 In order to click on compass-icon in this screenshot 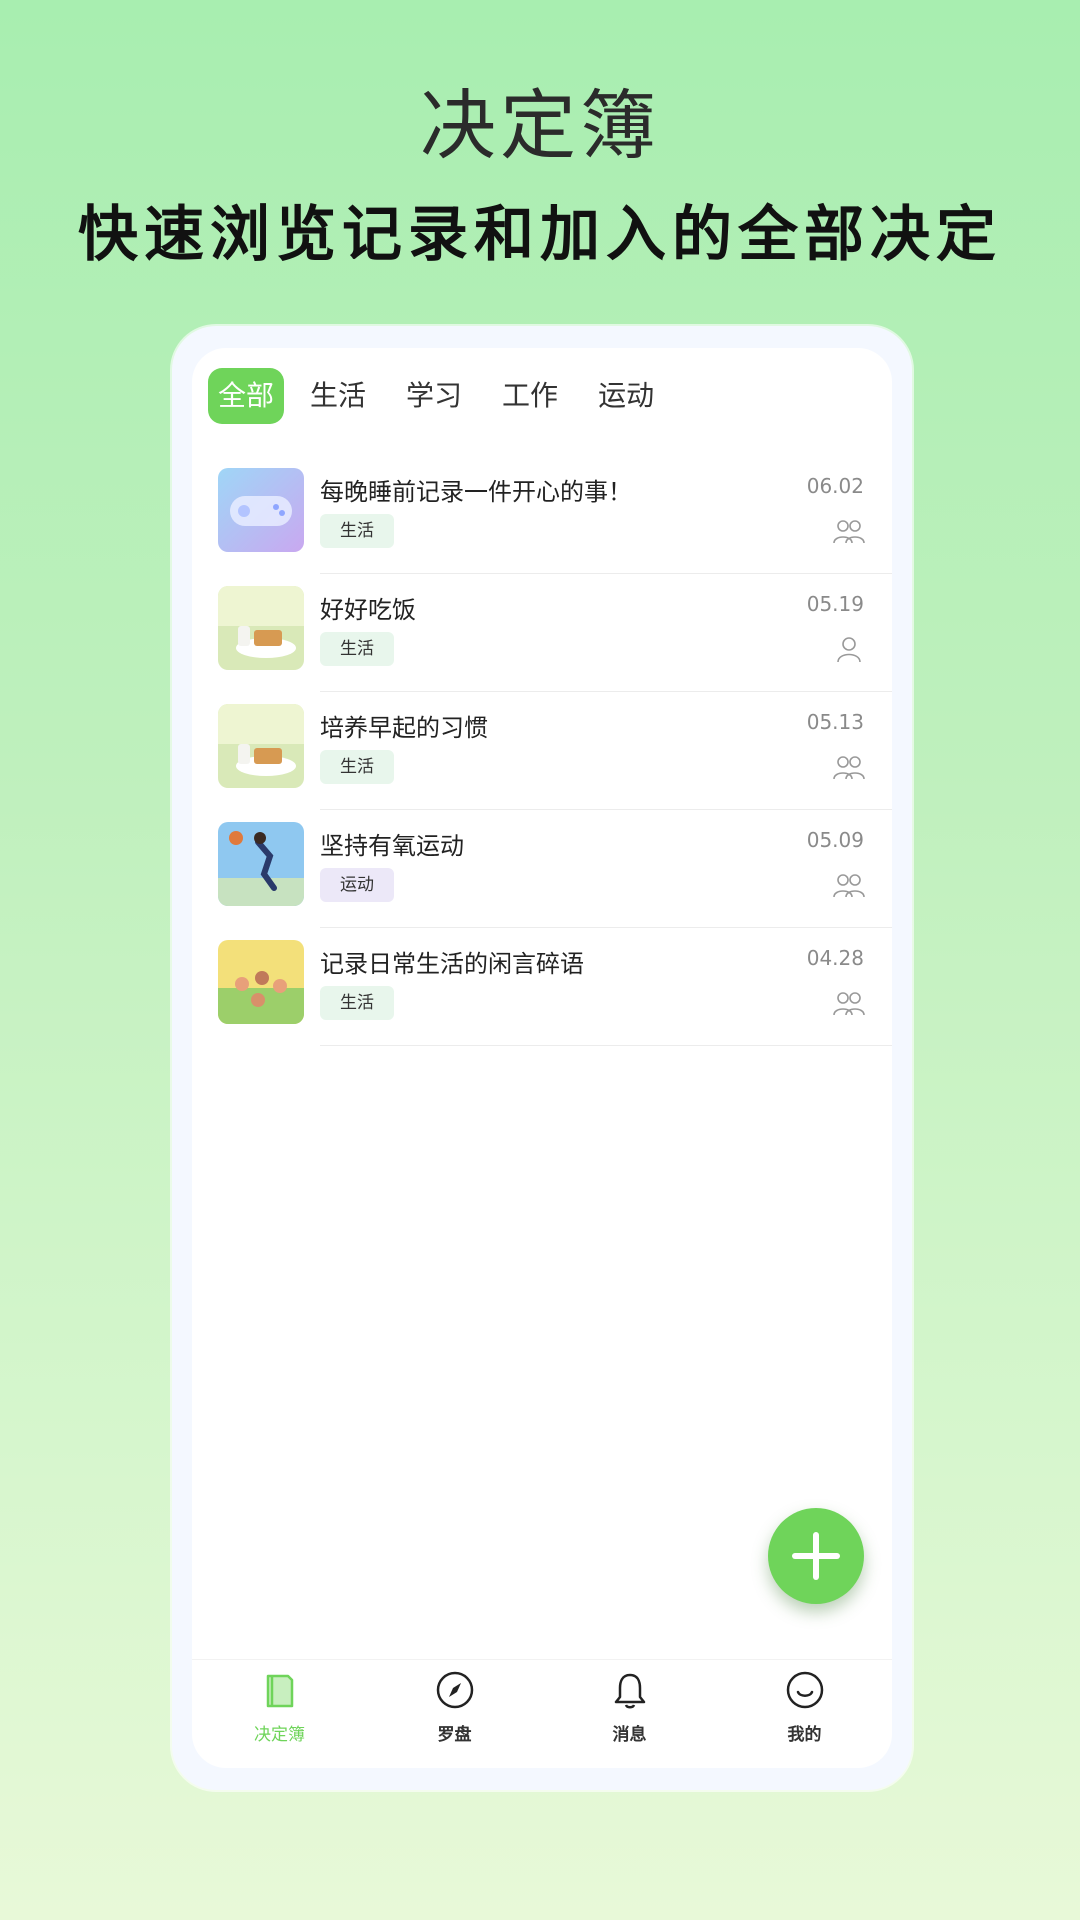, I will do `click(454, 1690)`.